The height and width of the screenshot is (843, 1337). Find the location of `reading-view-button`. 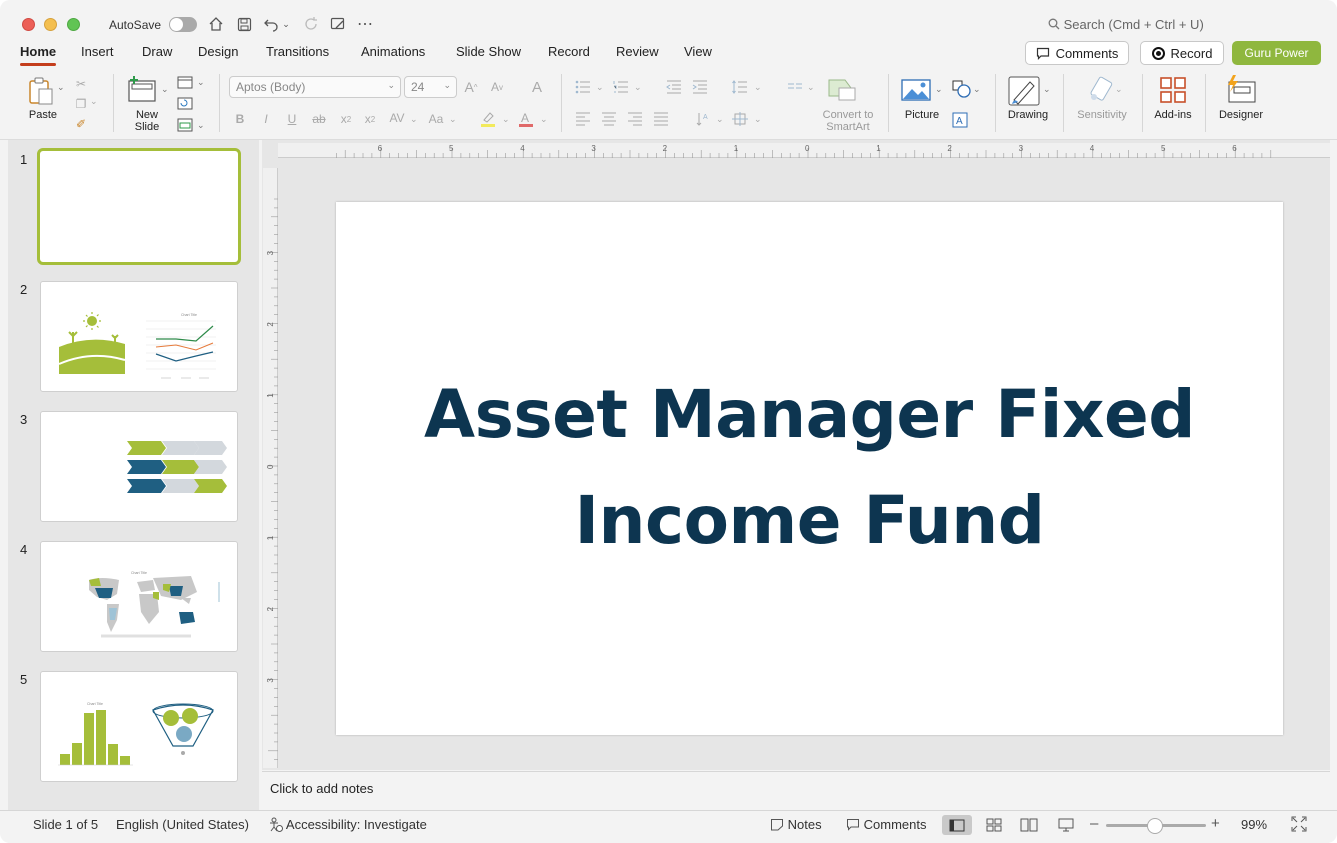

reading-view-button is located at coordinates (1029, 825).